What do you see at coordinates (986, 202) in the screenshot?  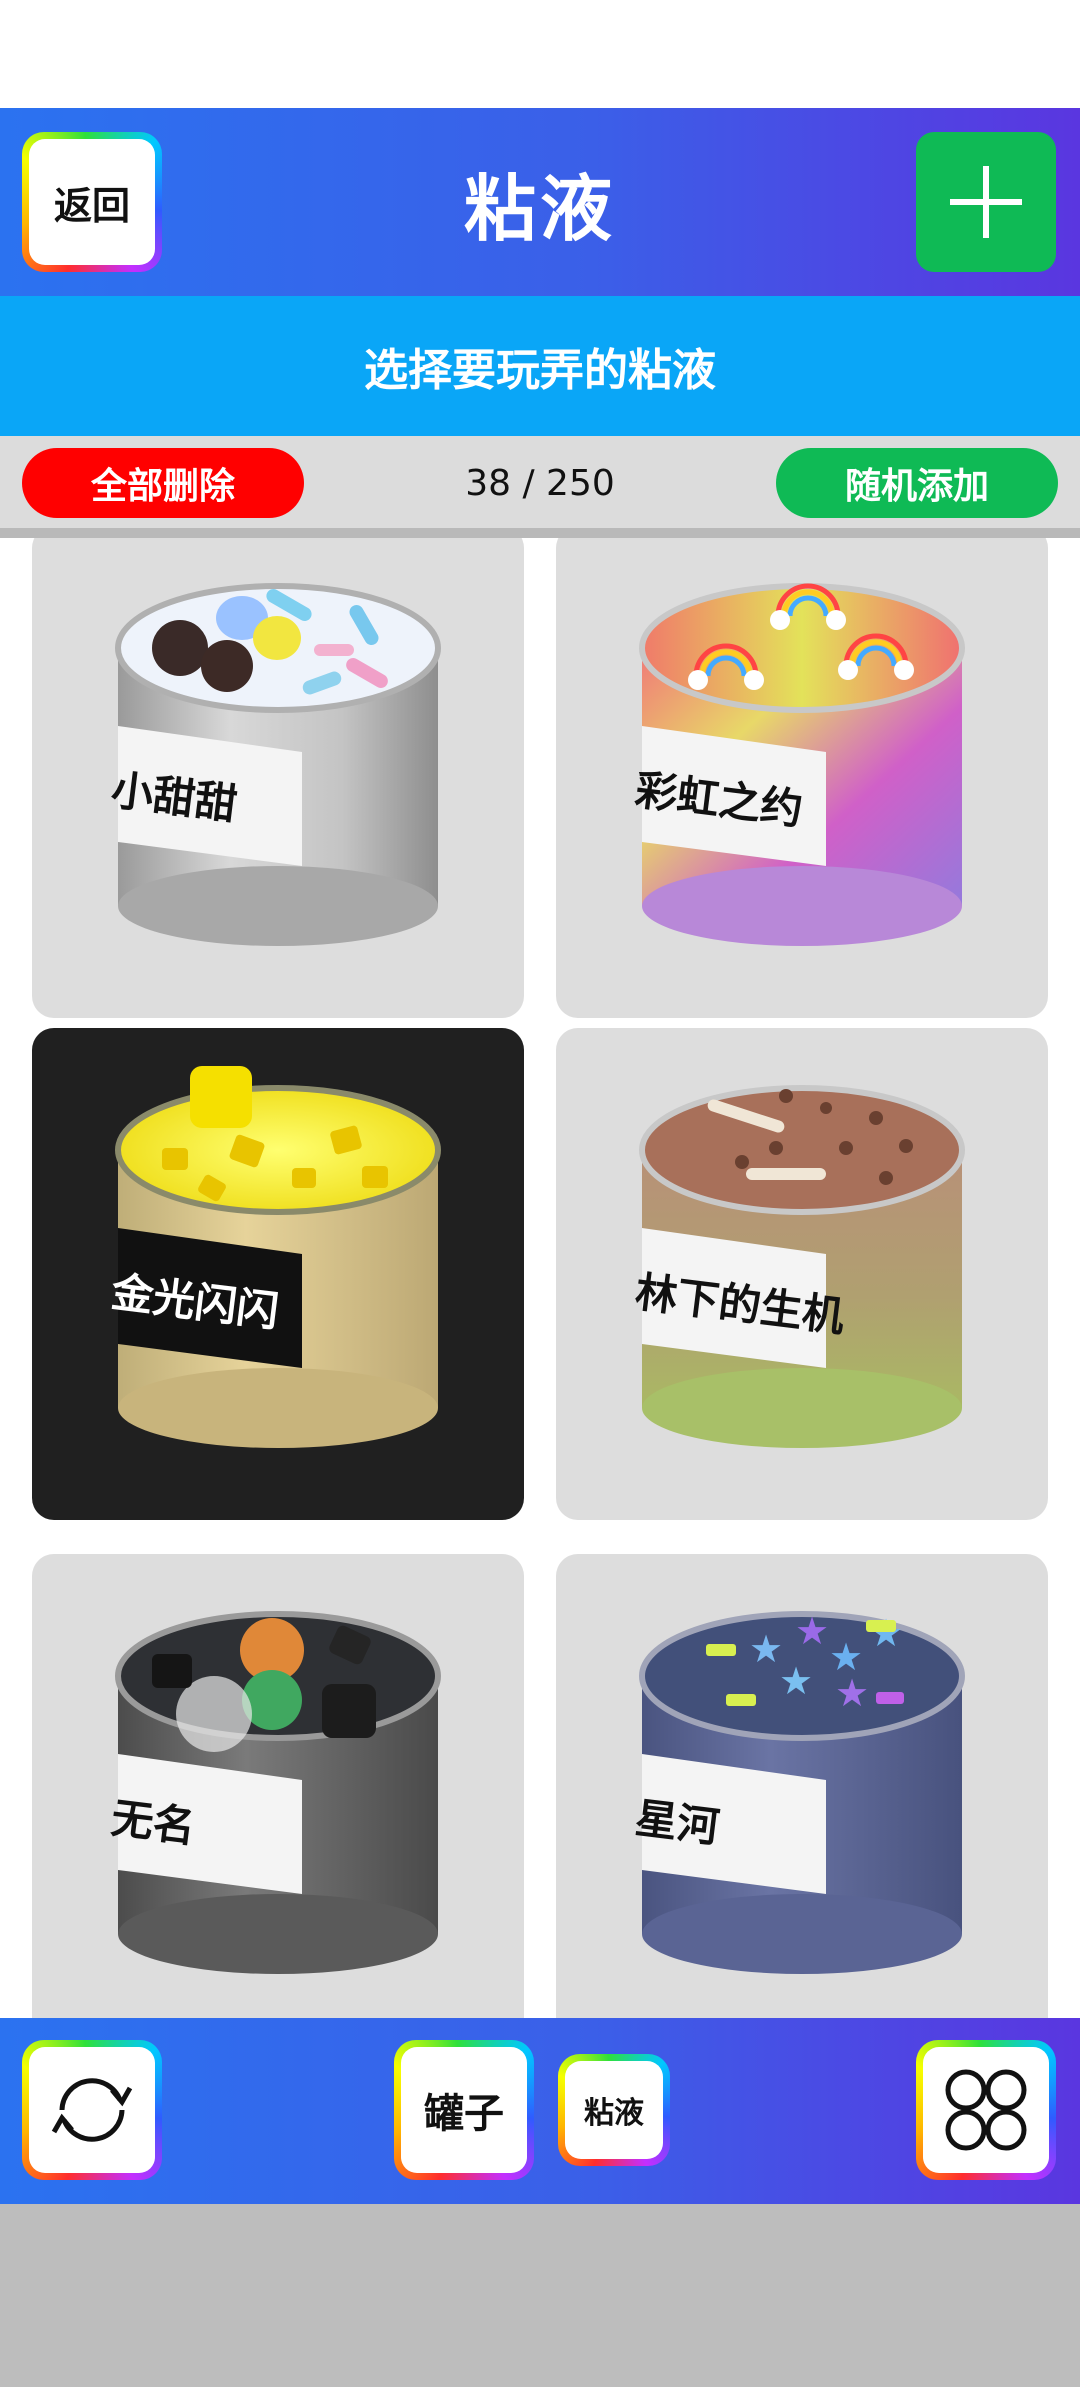 I see `add-slime-button` at bounding box center [986, 202].